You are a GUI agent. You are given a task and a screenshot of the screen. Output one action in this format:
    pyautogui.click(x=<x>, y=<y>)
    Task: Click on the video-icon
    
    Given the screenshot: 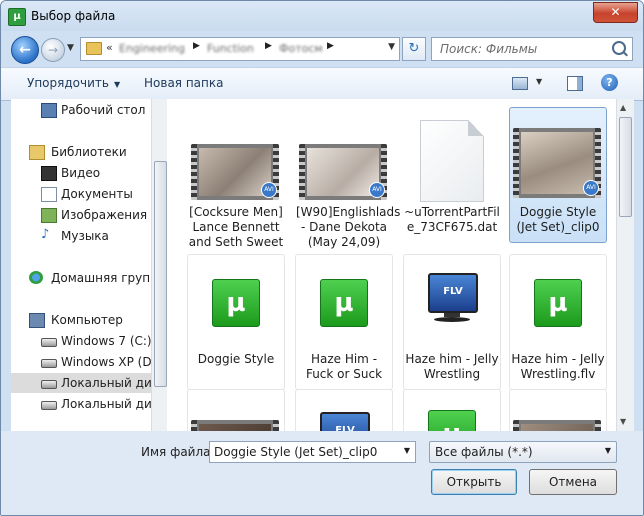 What is the action you would take?
    pyautogui.click(x=49, y=173)
    